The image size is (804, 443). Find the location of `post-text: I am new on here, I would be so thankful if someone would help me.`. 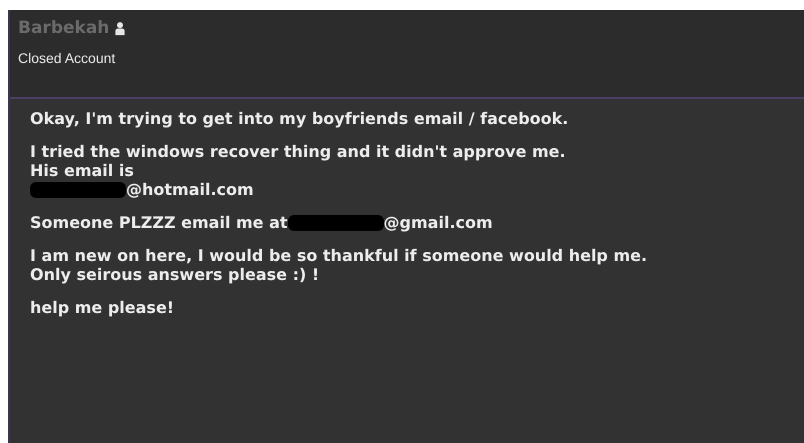

post-text: I am new on here, I would be so thankful if someone would help me. is located at coordinates (339, 255).